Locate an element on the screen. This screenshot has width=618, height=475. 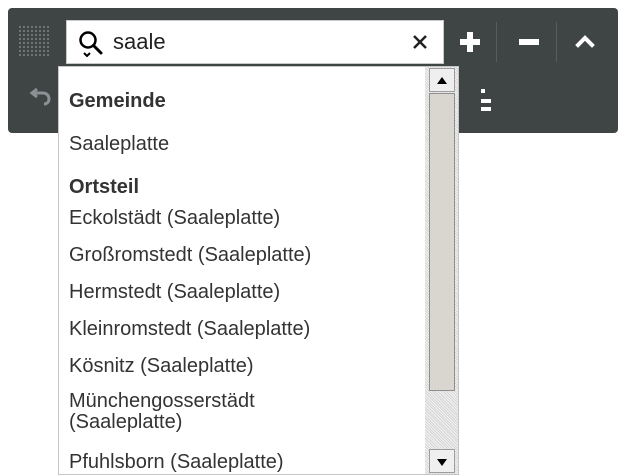
search-box is located at coordinates (255, 42).